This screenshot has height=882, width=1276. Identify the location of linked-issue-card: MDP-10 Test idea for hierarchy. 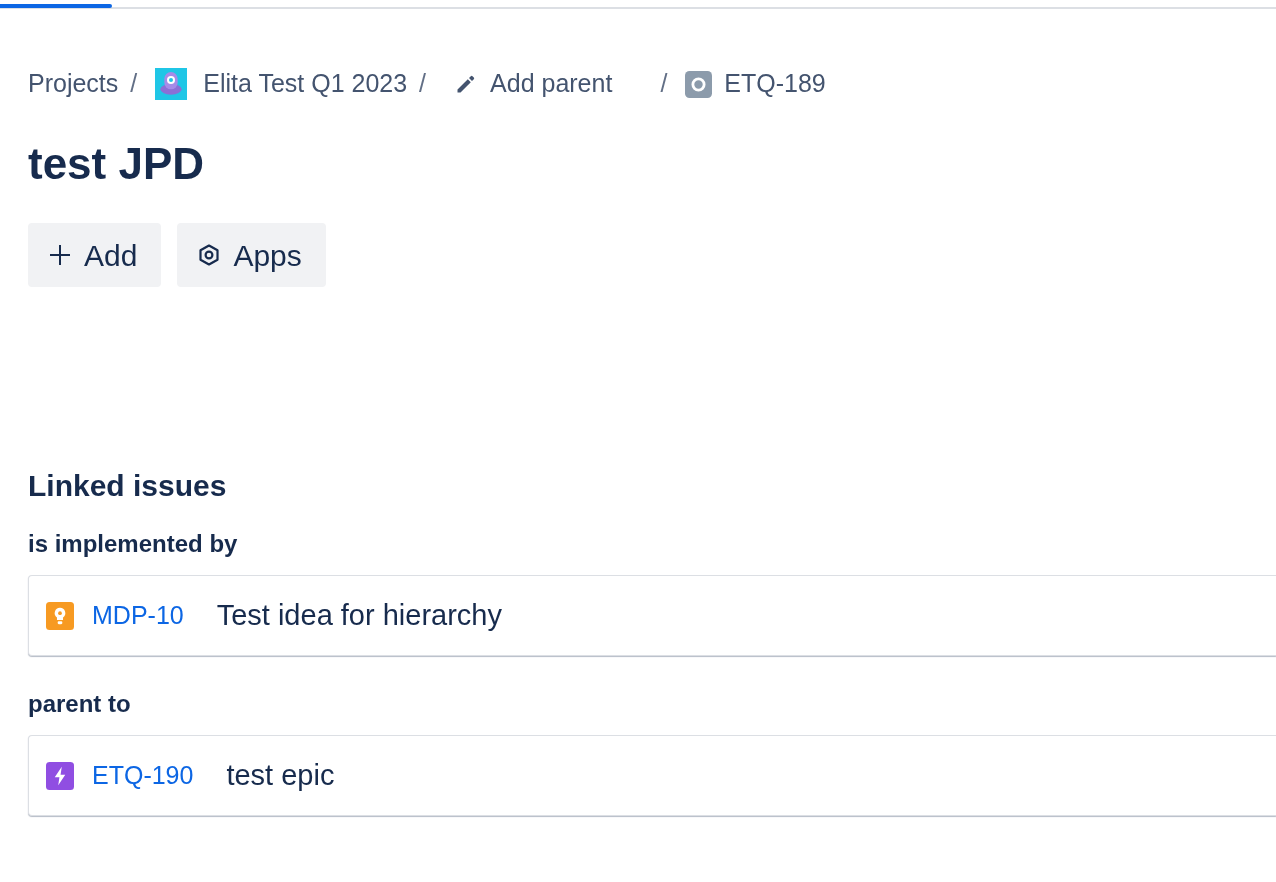
(652, 615).